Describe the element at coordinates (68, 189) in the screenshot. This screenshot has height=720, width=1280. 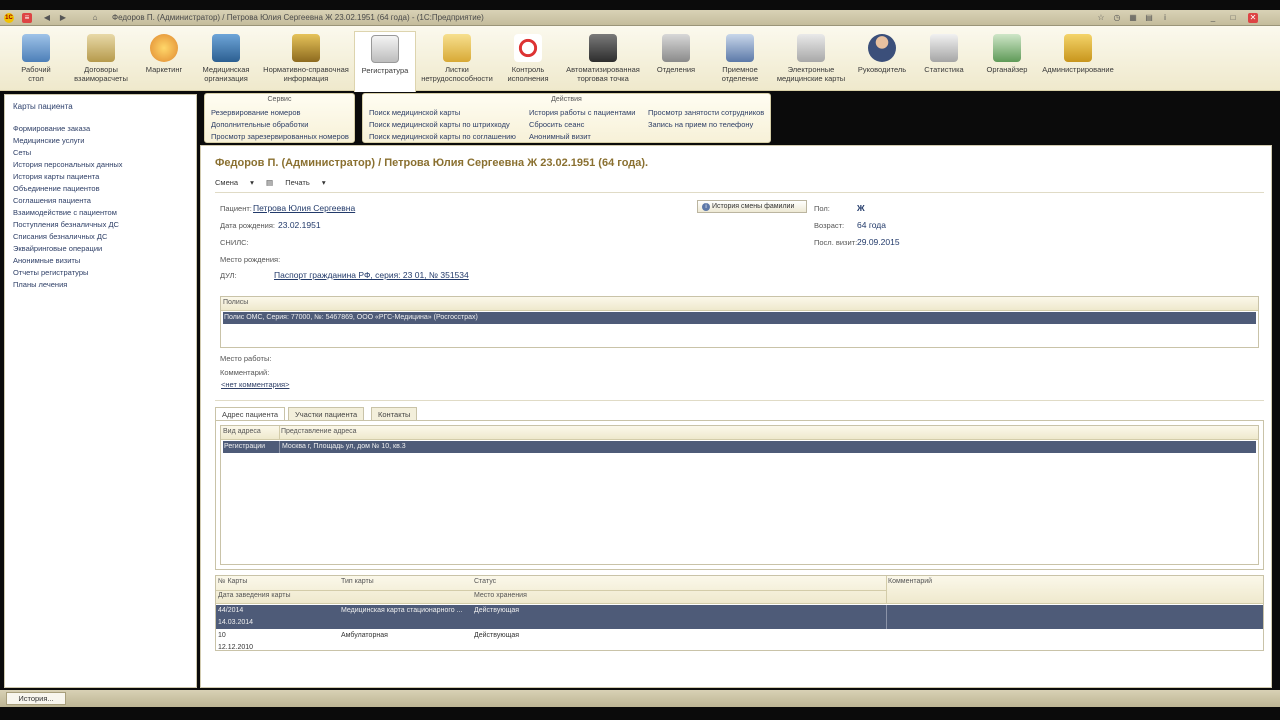
I see `sidebar-item: Объединение пациентов` at that location.